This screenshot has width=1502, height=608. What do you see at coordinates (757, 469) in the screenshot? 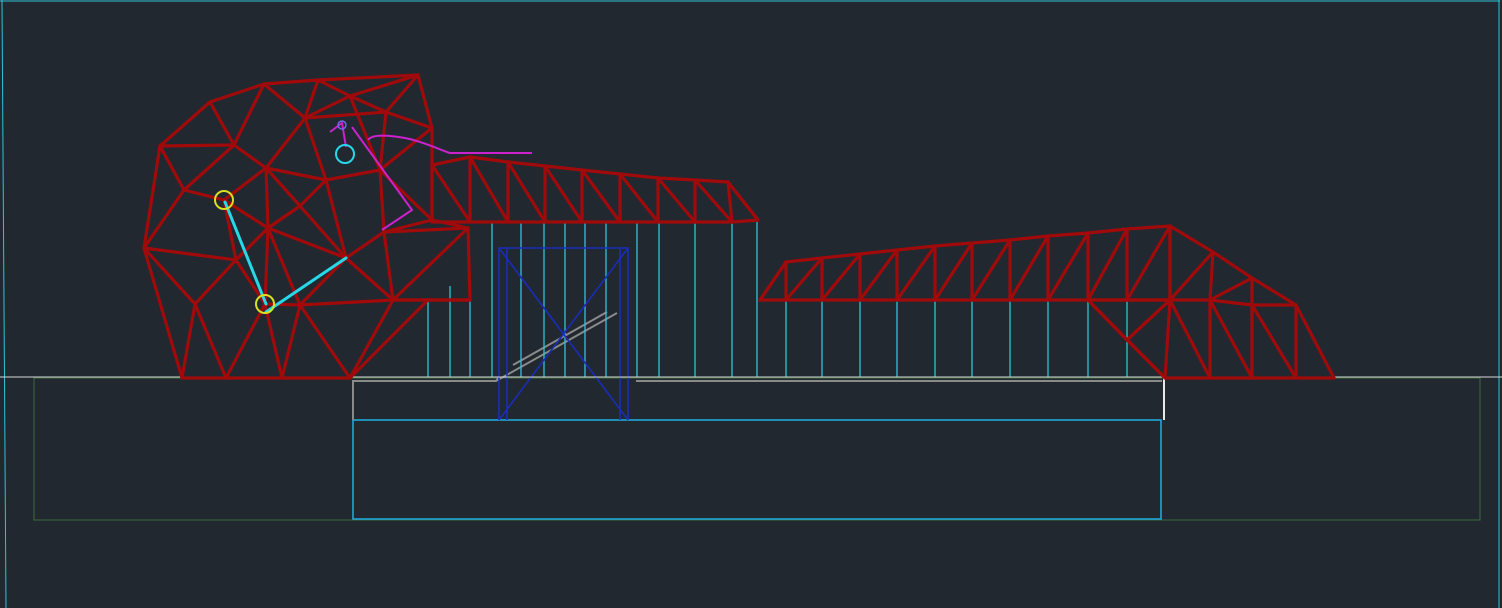
I see `basin-rectangle` at bounding box center [757, 469].